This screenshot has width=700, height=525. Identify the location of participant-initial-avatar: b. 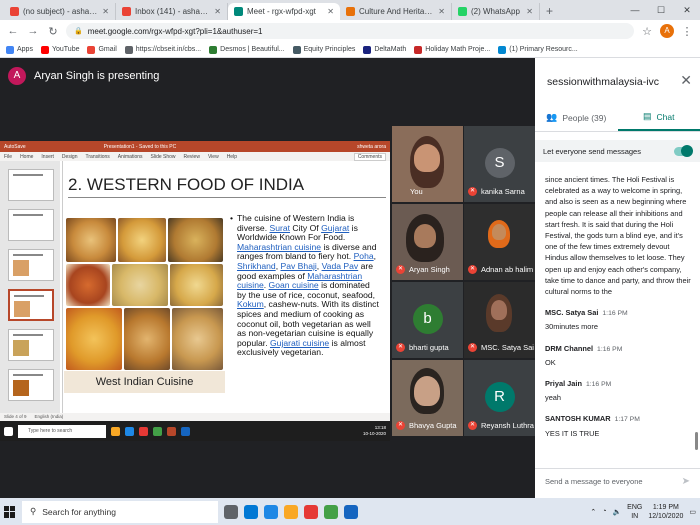
(427, 319).